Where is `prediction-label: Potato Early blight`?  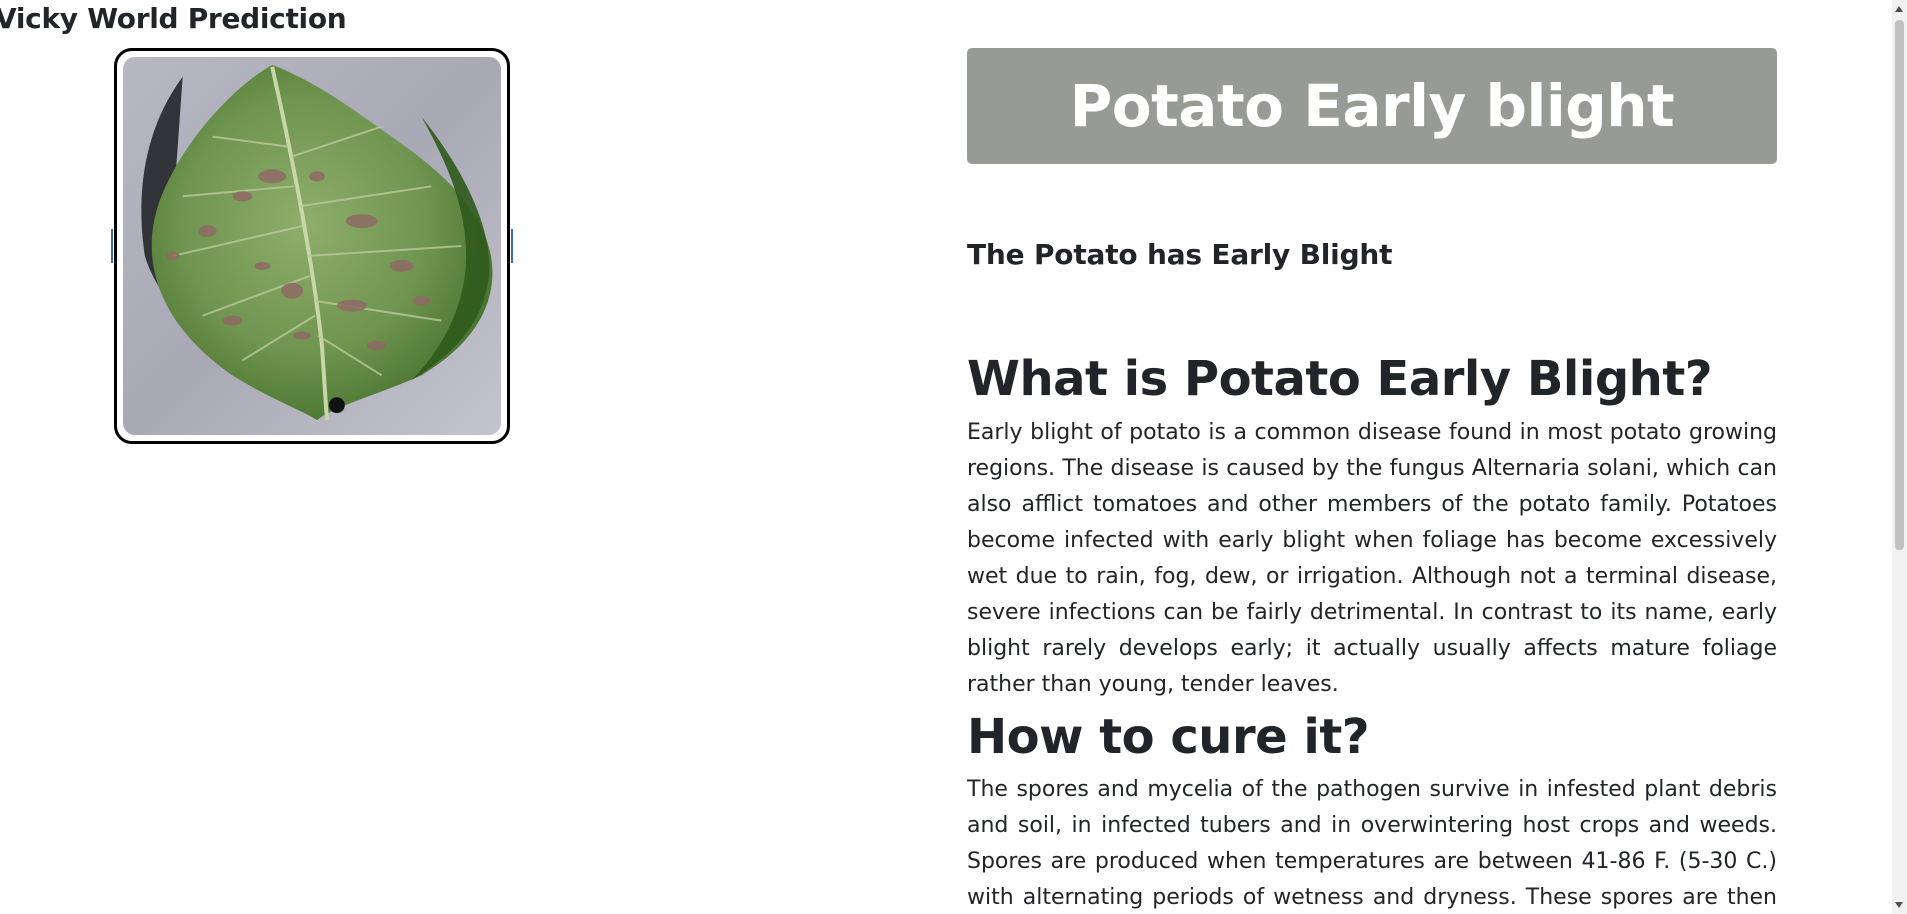
prediction-label: Potato Early blight is located at coordinates (1372, 106).